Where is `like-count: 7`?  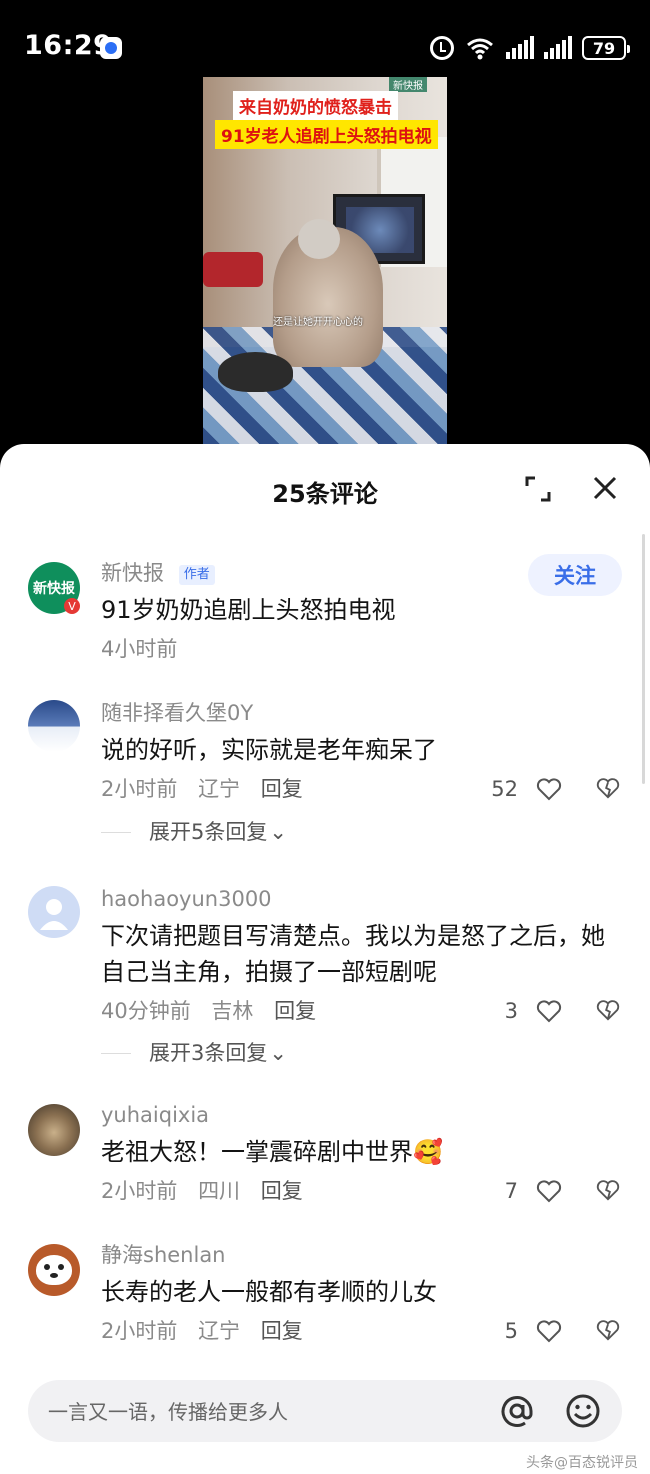 like-count: 7 is located at coordinates (511, 1191).